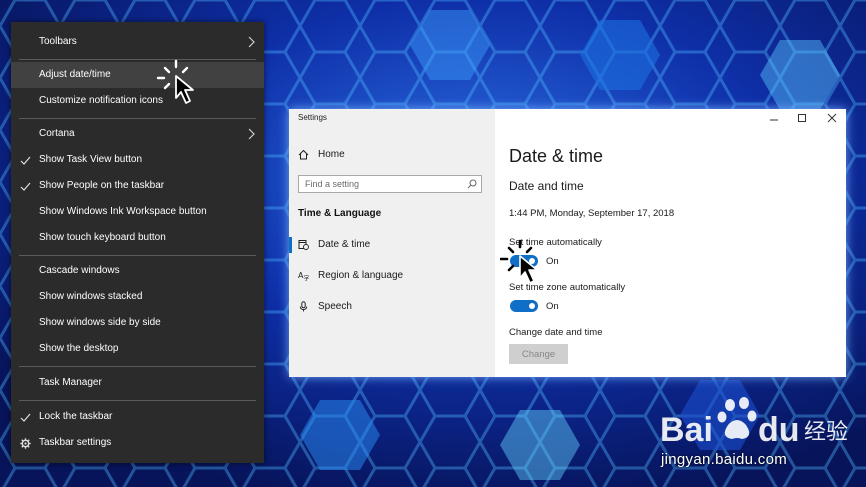 This screenshot has width=866, height=487. Describe the element at coordinates (779, 430) in the screenshot. I see `svg-text: du` at that location.